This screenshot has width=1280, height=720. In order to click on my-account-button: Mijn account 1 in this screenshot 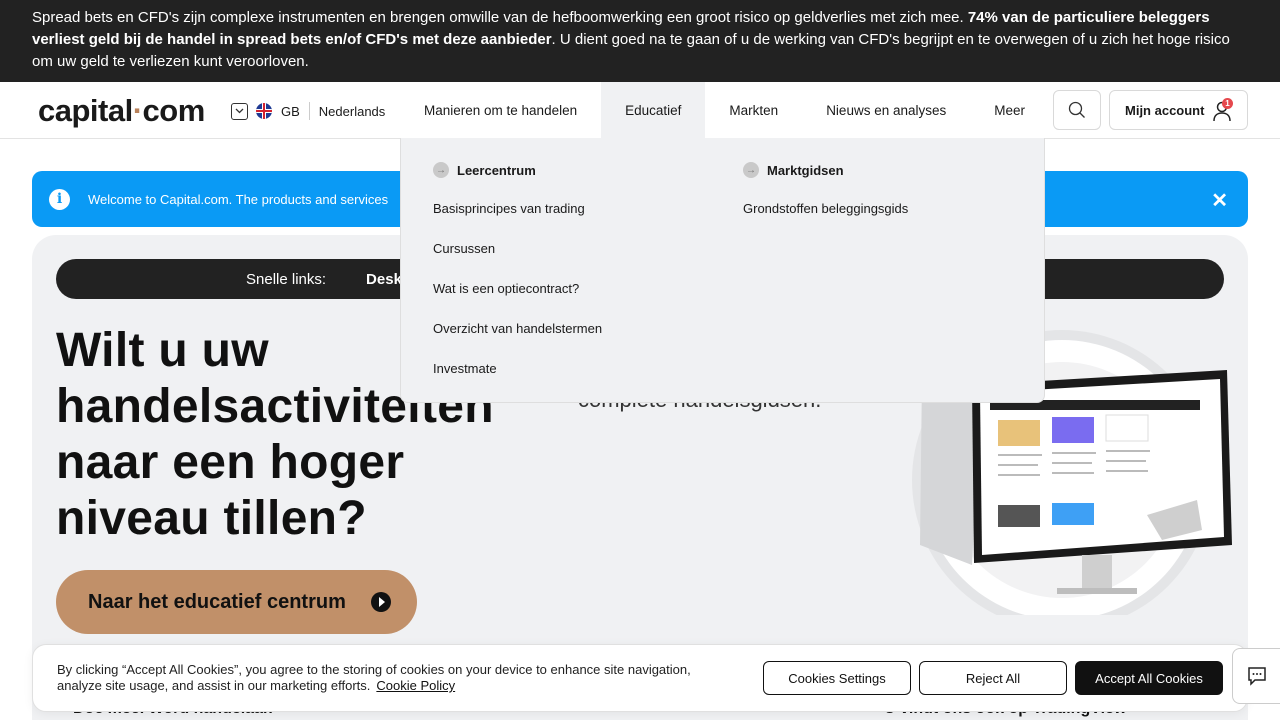, I will do `click(1178, 110)`.